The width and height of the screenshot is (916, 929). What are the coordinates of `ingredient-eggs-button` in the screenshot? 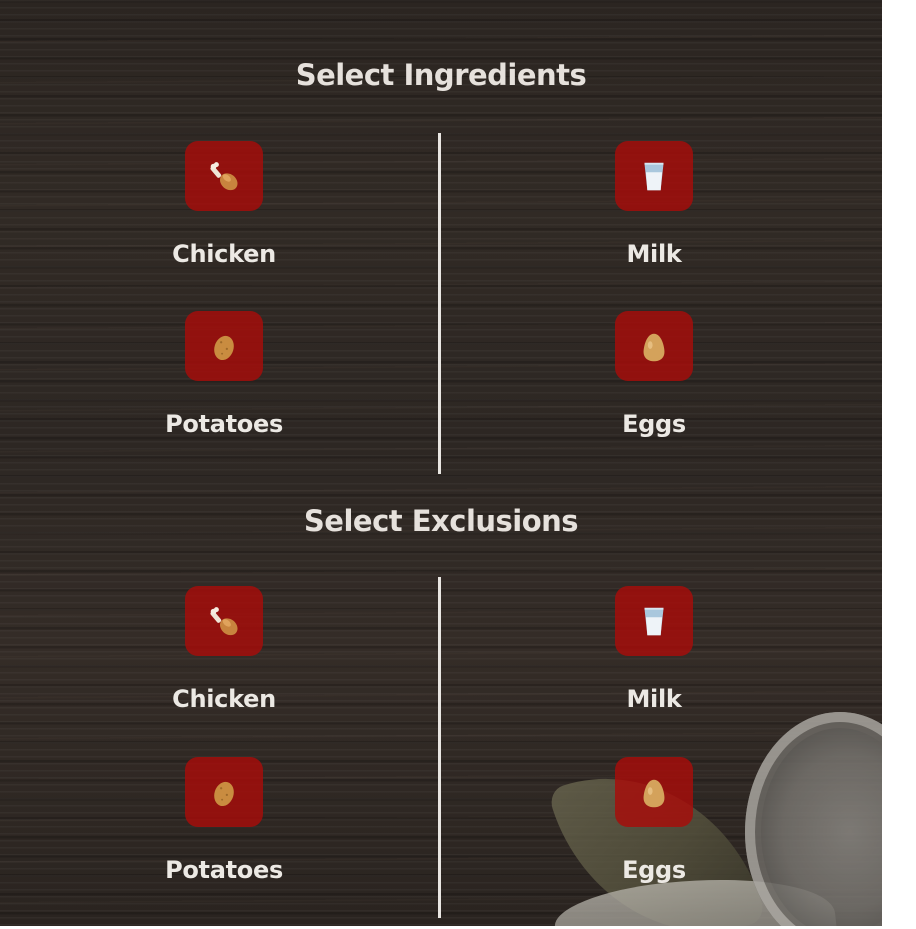 It's located at (654, 346).